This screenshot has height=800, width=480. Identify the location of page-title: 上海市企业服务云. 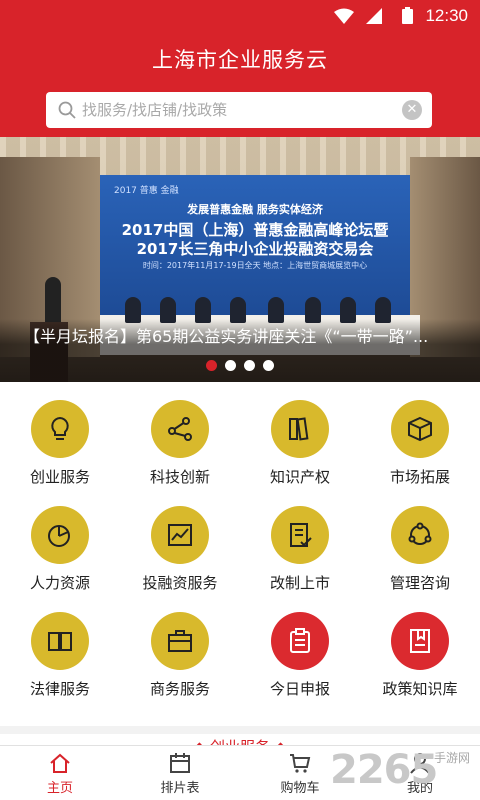
(240, 60).